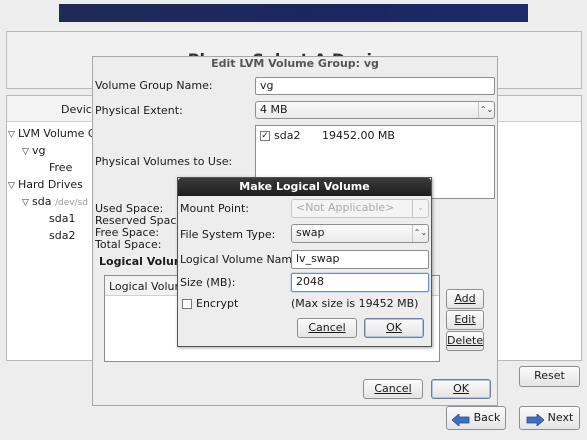 This screenshot has width=587, height=440. What do you see at coordinates (265, 136) in the screenshot?
I see `checkbox-checked-icon: ✓` at bounding box center [265, 136].